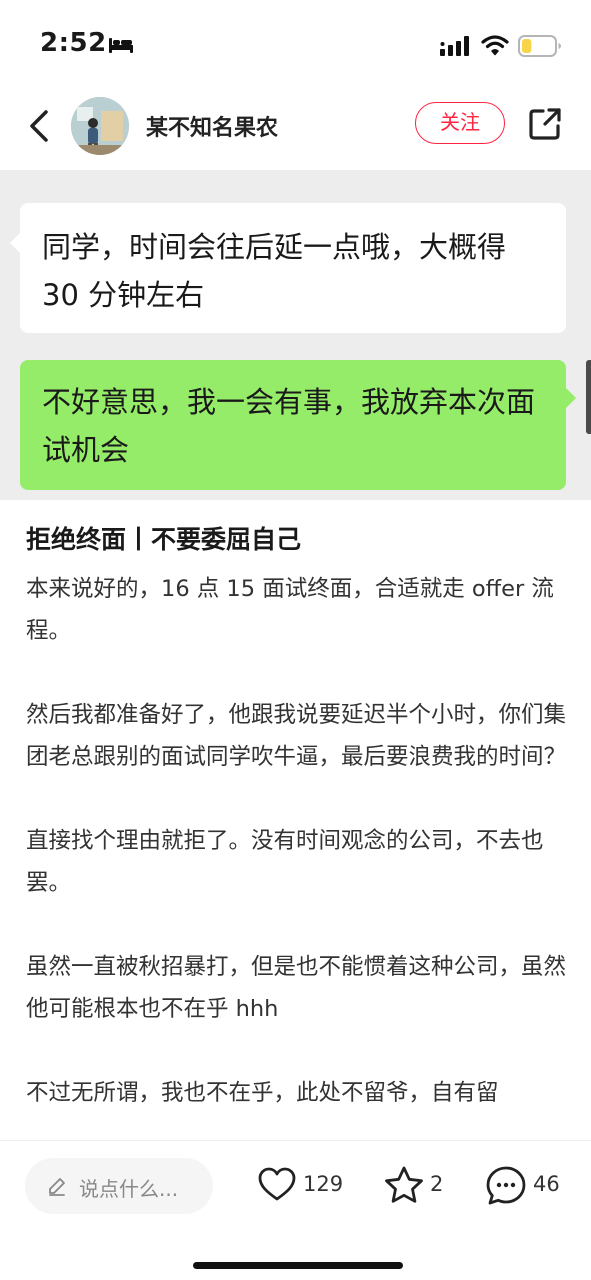  Describe the element at coordinates (460, 123) in the screenshot. I see `follow-button: 关注` at that location.